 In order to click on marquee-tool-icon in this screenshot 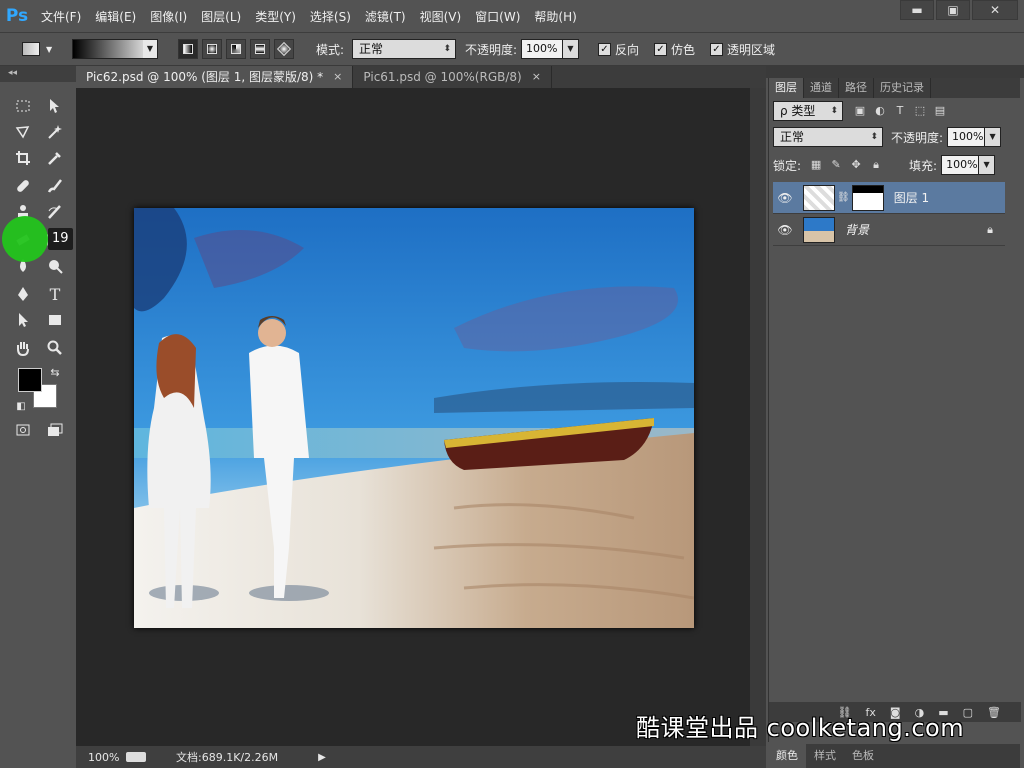, I will do `click(23, 106)`.